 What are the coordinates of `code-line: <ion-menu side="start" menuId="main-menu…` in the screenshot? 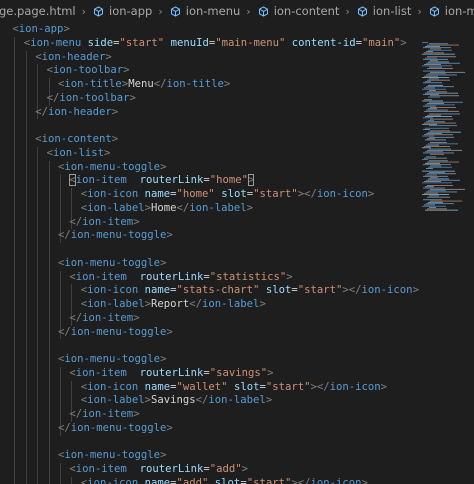 It's located at (215, 44).